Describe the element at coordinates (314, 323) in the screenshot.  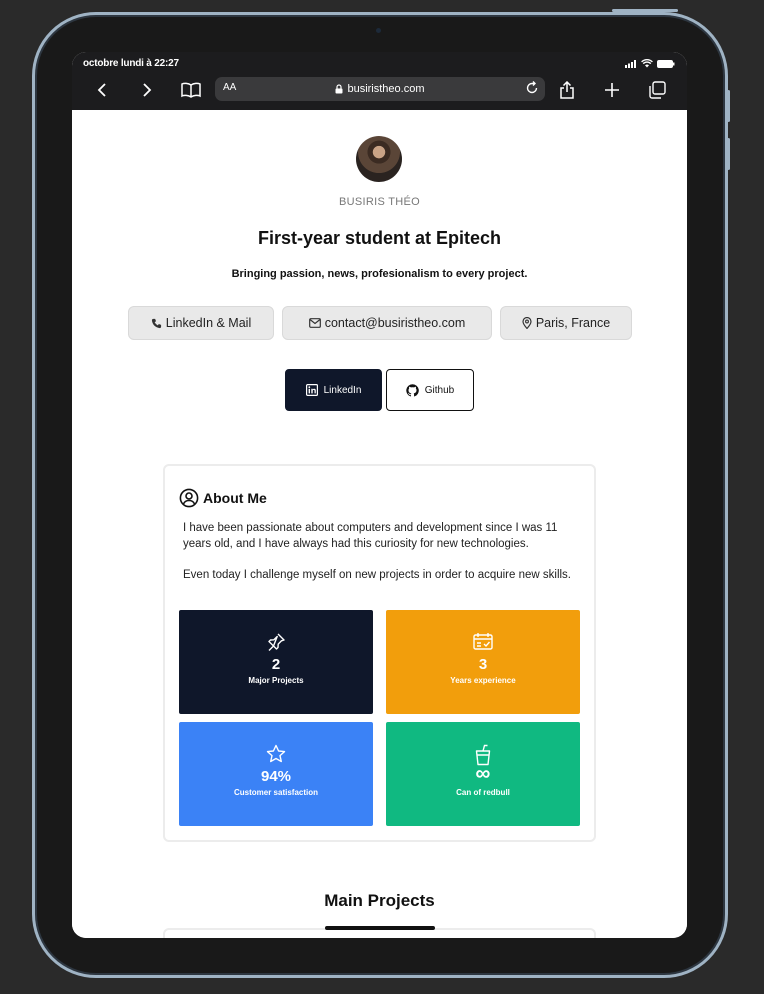
I see `mail-icon` at that location.